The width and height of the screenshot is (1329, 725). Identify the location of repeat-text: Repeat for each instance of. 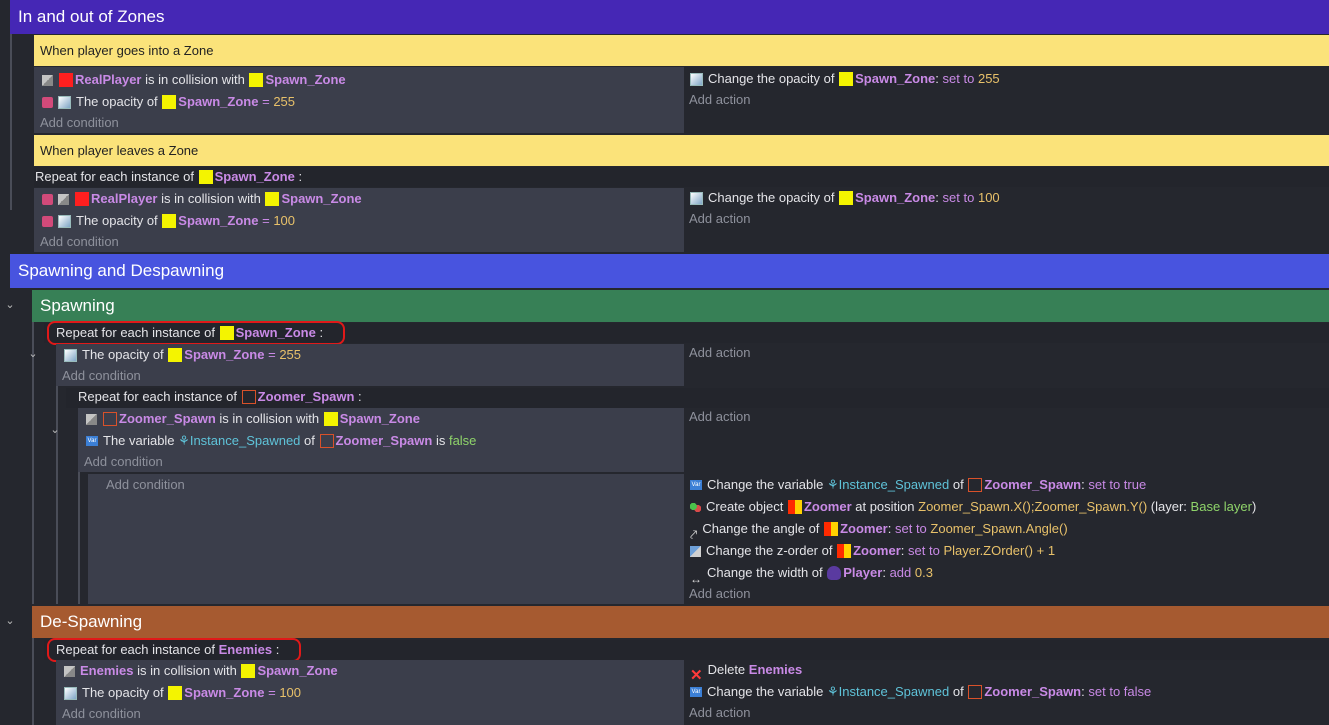
(157, 396).